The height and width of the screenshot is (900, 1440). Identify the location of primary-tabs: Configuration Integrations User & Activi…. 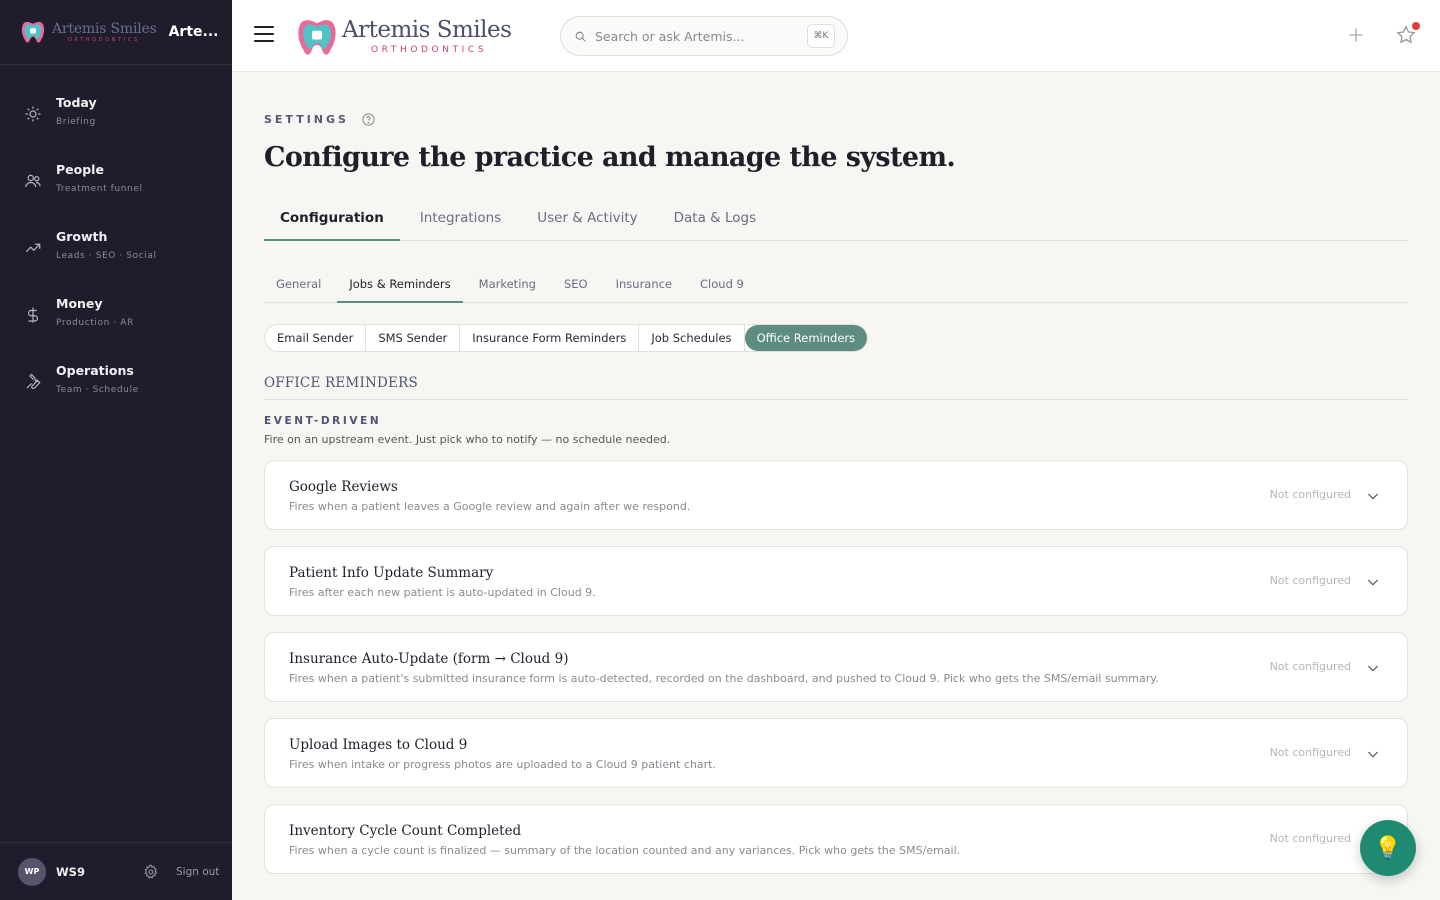
(836, 220).